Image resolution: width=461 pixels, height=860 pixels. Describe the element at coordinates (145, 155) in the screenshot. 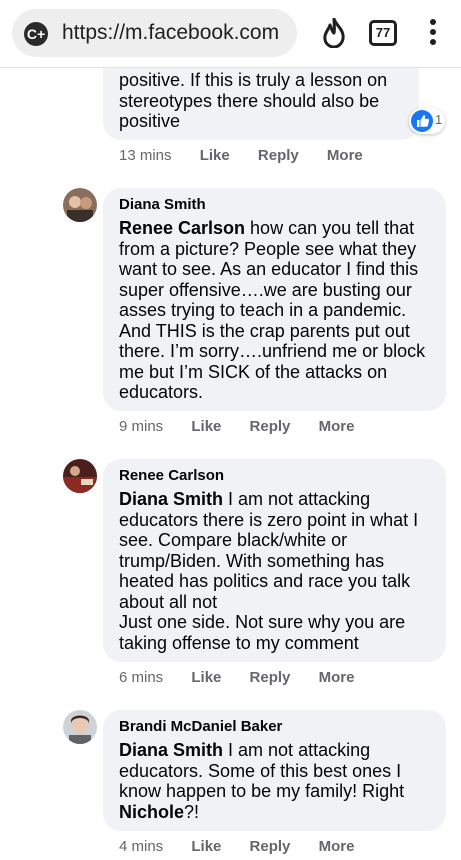

I see `comment-time: 13 mins` at that location.